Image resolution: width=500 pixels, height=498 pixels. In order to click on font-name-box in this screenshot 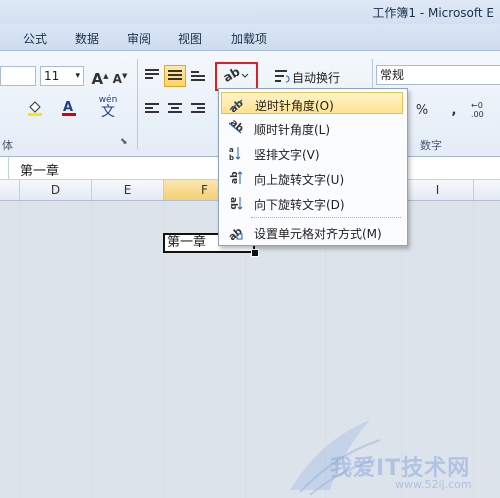, I will do `click(18, 76)`.